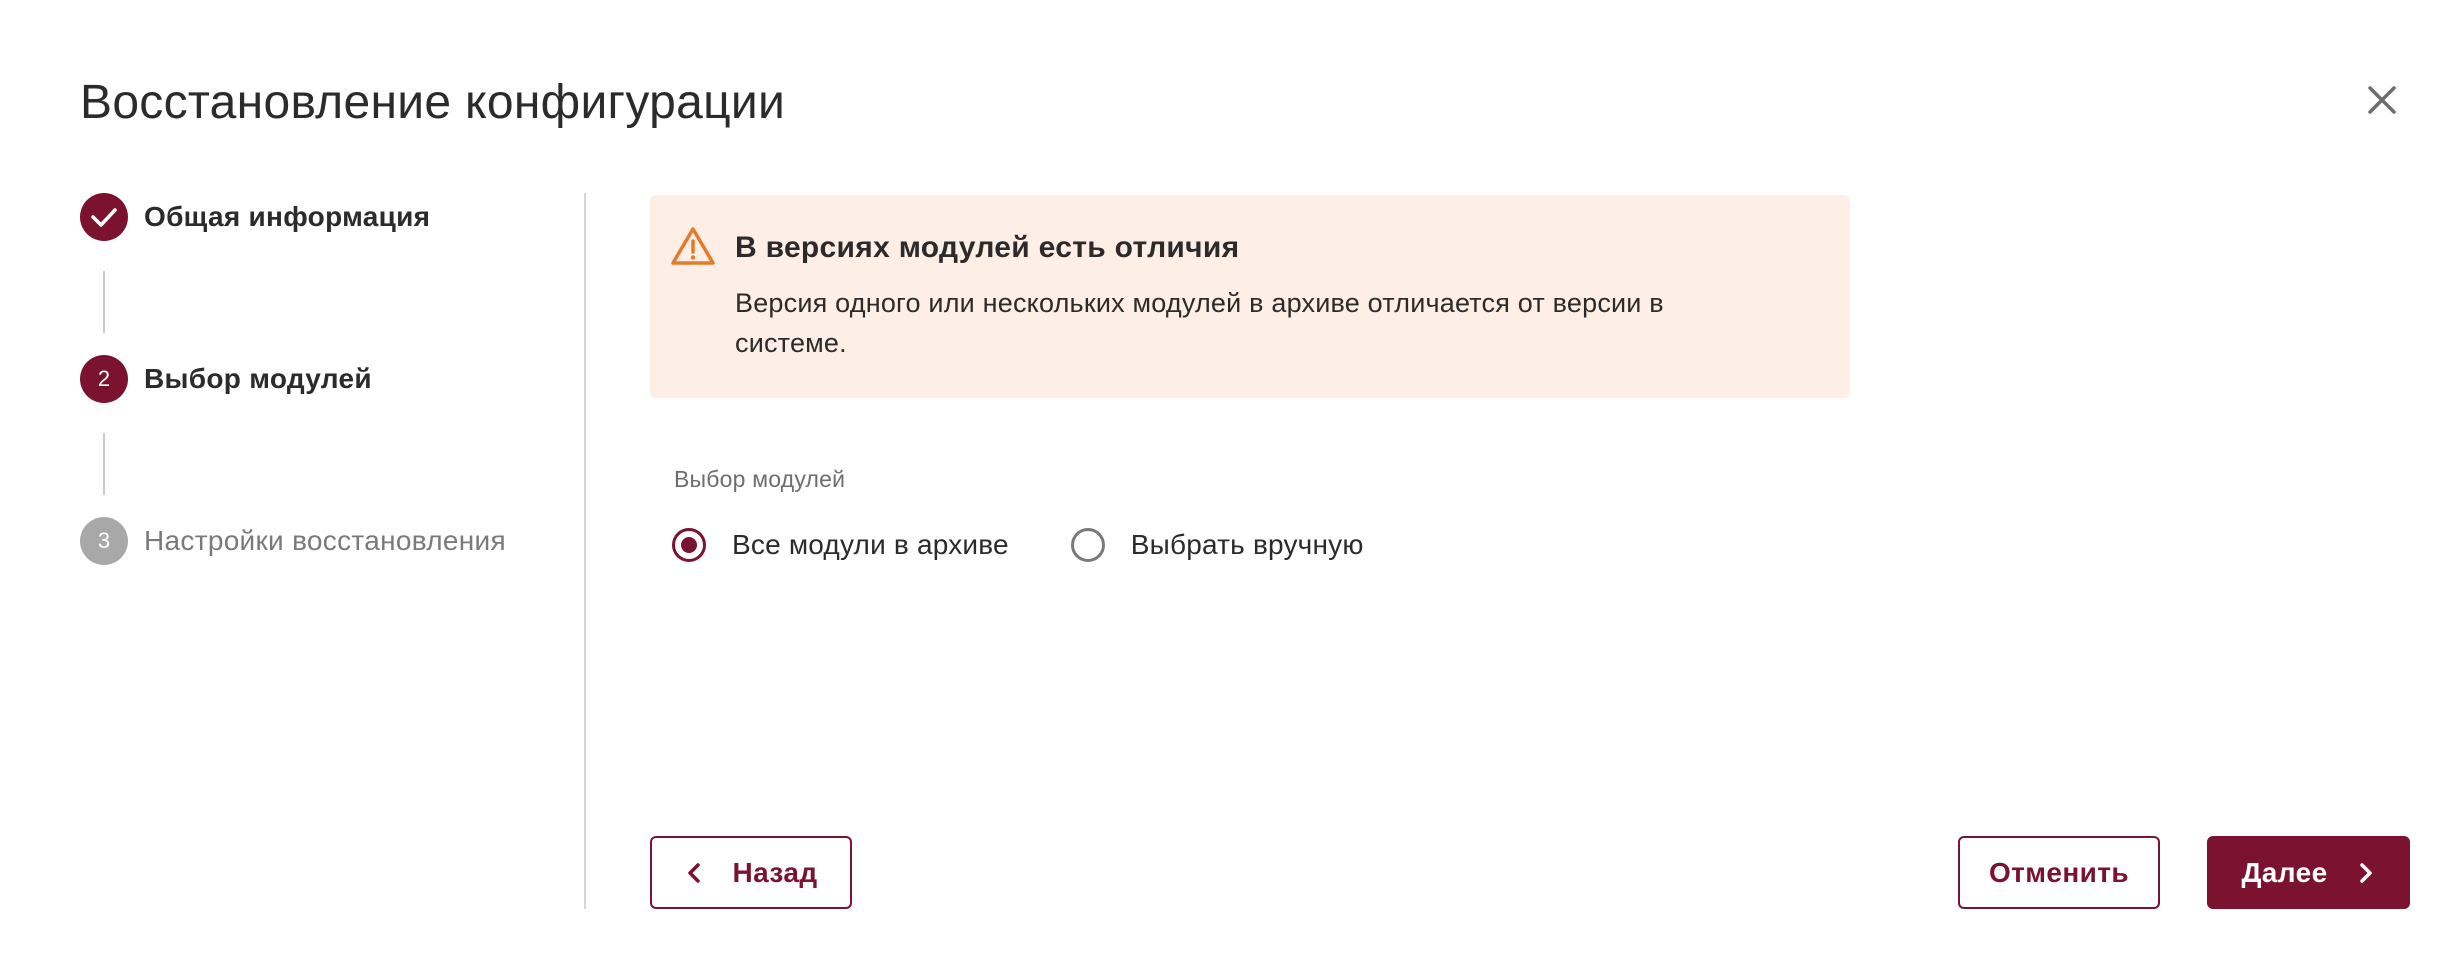 The width and height of the screenshot is (2445, 966). I want to click on step-done-circle, so click(104, 217).